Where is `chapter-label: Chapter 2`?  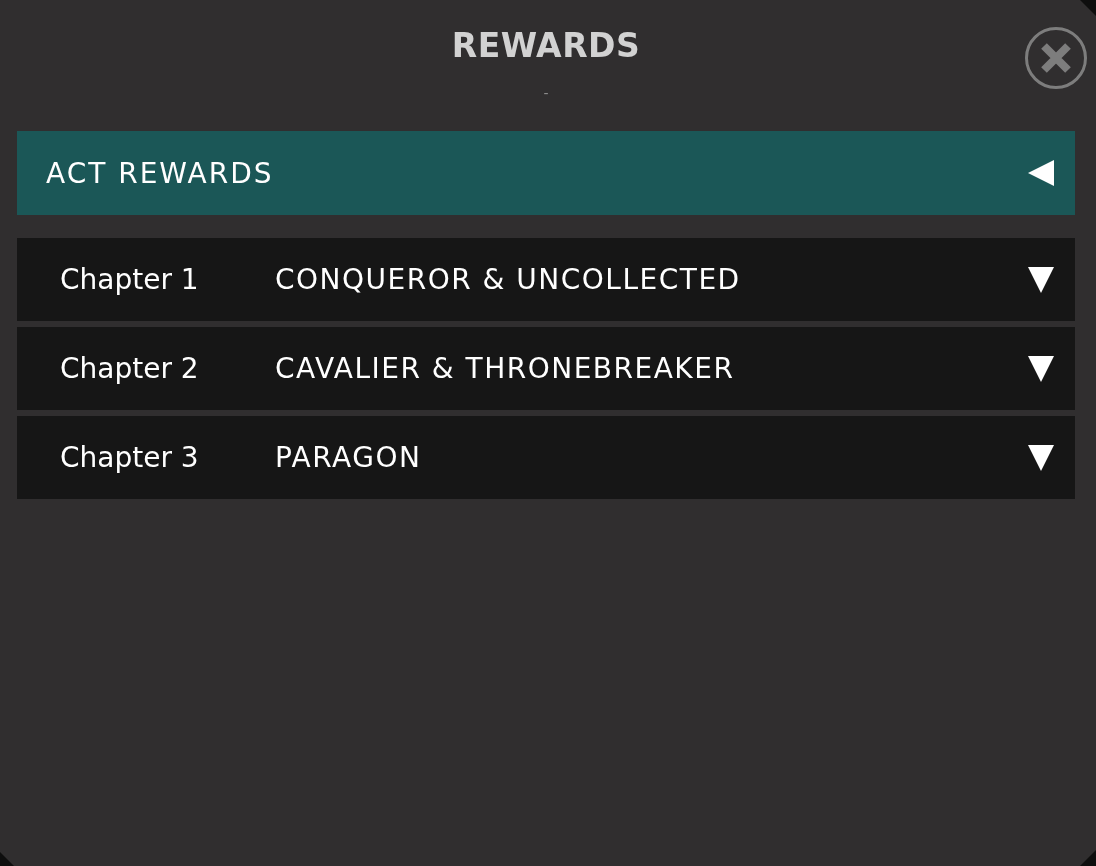 chapter-label: Chapter 2 is located at coordinates (130, 368).